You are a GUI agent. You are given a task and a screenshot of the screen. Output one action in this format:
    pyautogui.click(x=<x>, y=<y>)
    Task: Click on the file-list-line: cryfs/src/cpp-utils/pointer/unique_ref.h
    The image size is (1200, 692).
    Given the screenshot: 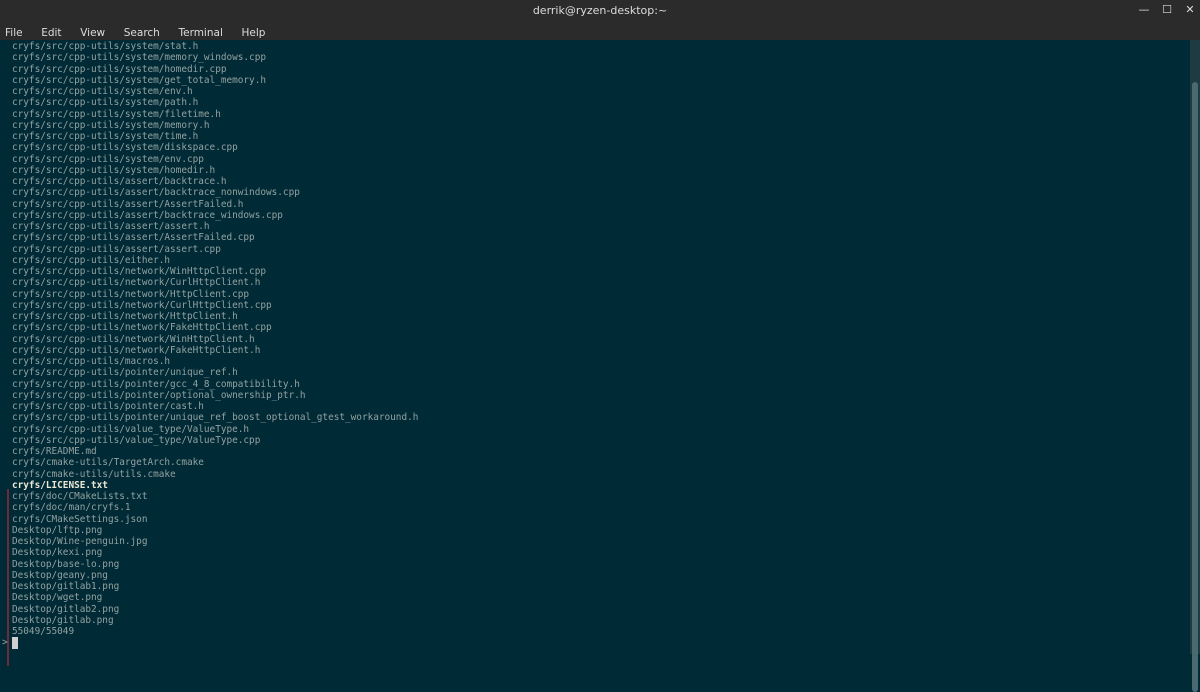 What is the action you would take?
    pyautogui.click(x=125, y=373)
    